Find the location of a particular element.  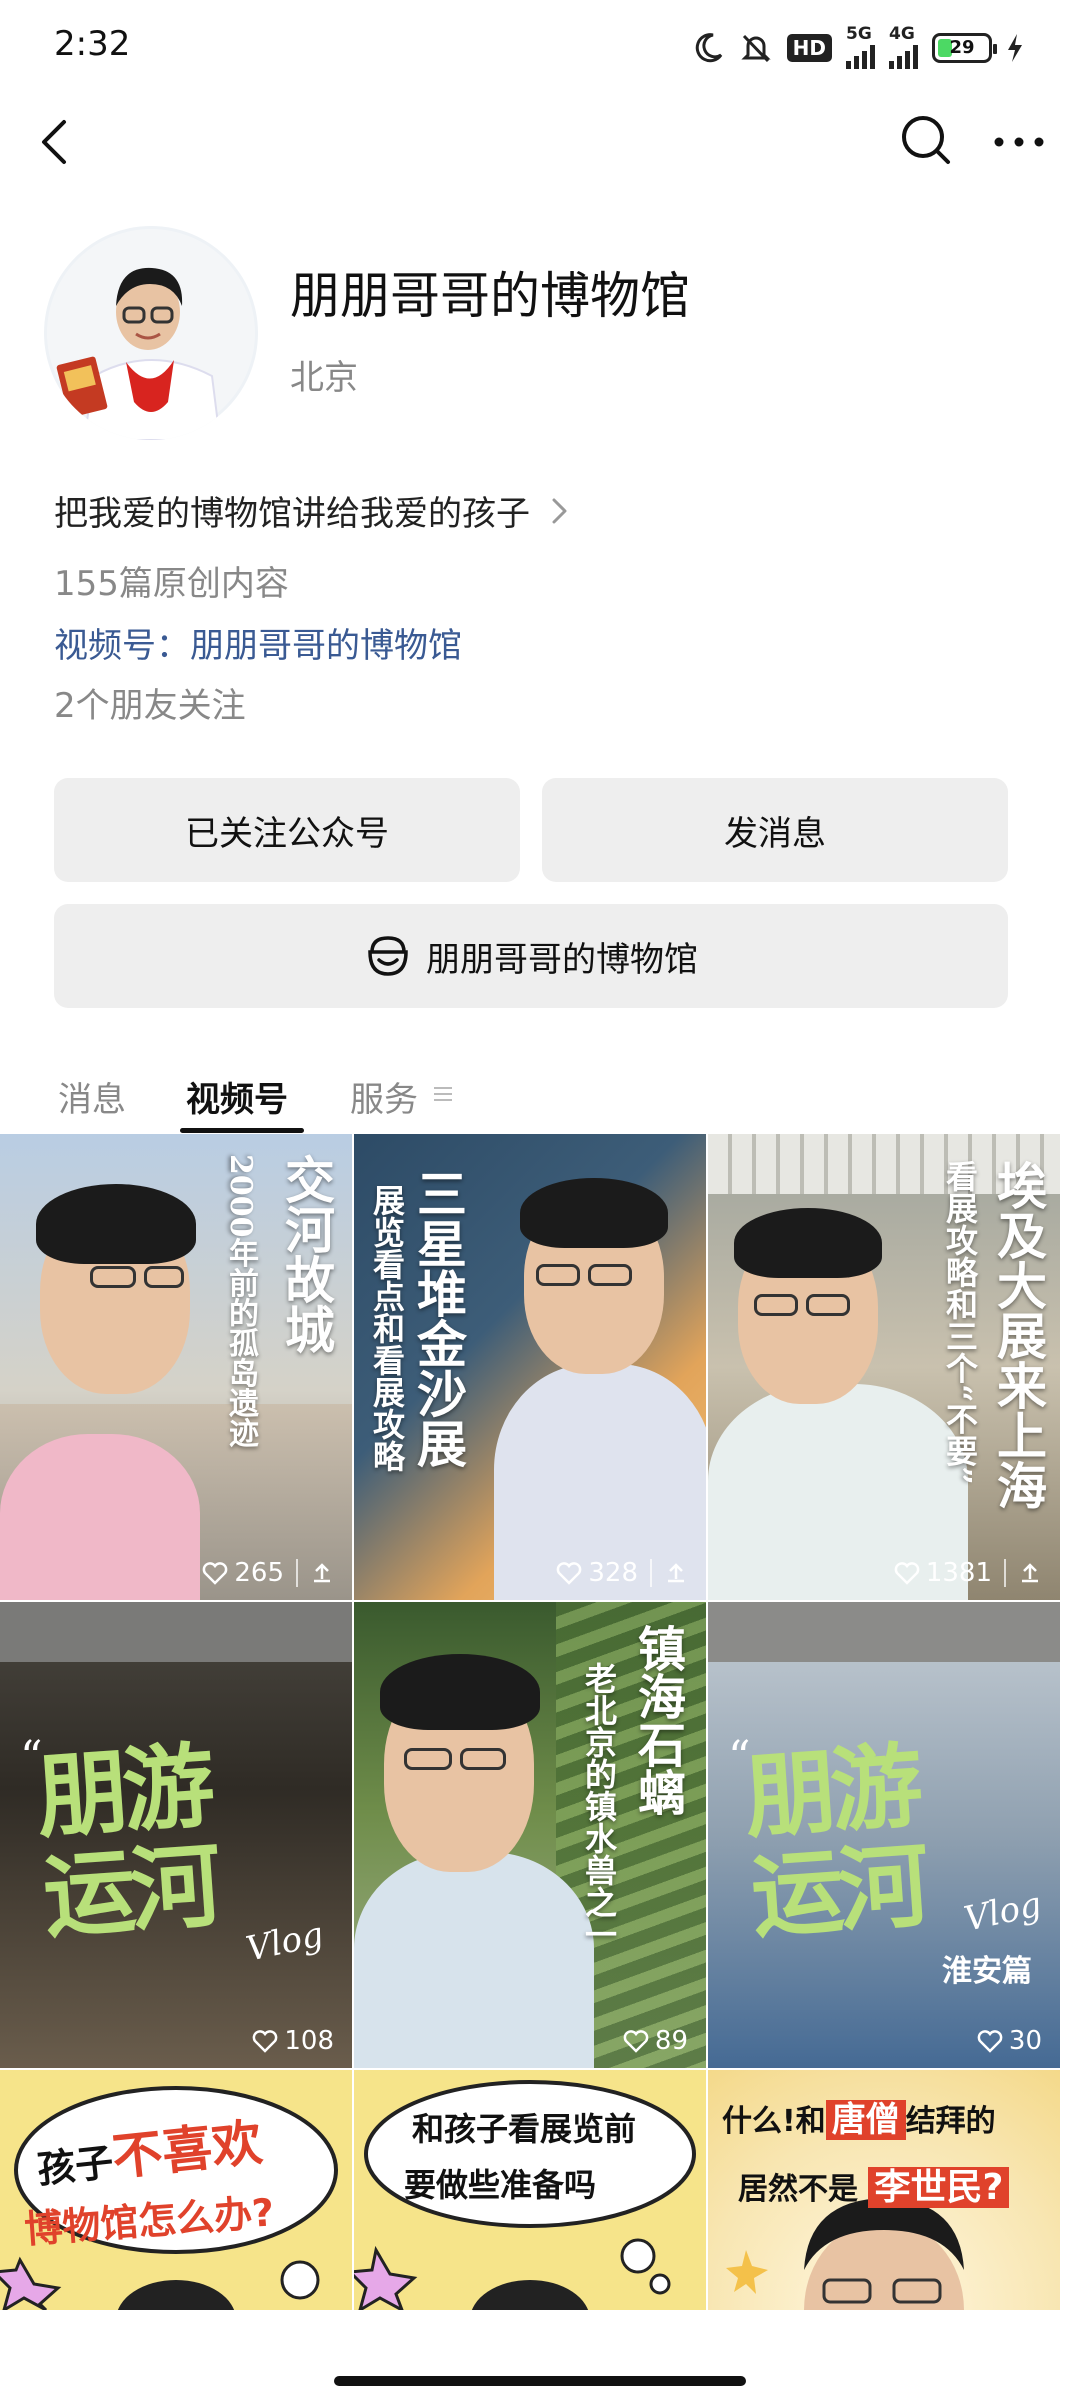

avatar is located at coordinates (151, 333).